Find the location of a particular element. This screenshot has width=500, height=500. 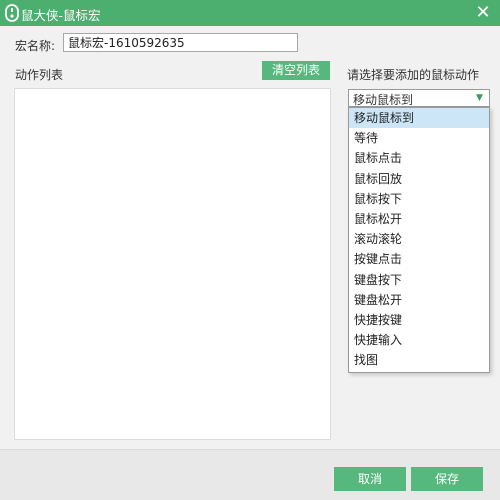

close-icon: ✕ is located at coordinates (483, 13).